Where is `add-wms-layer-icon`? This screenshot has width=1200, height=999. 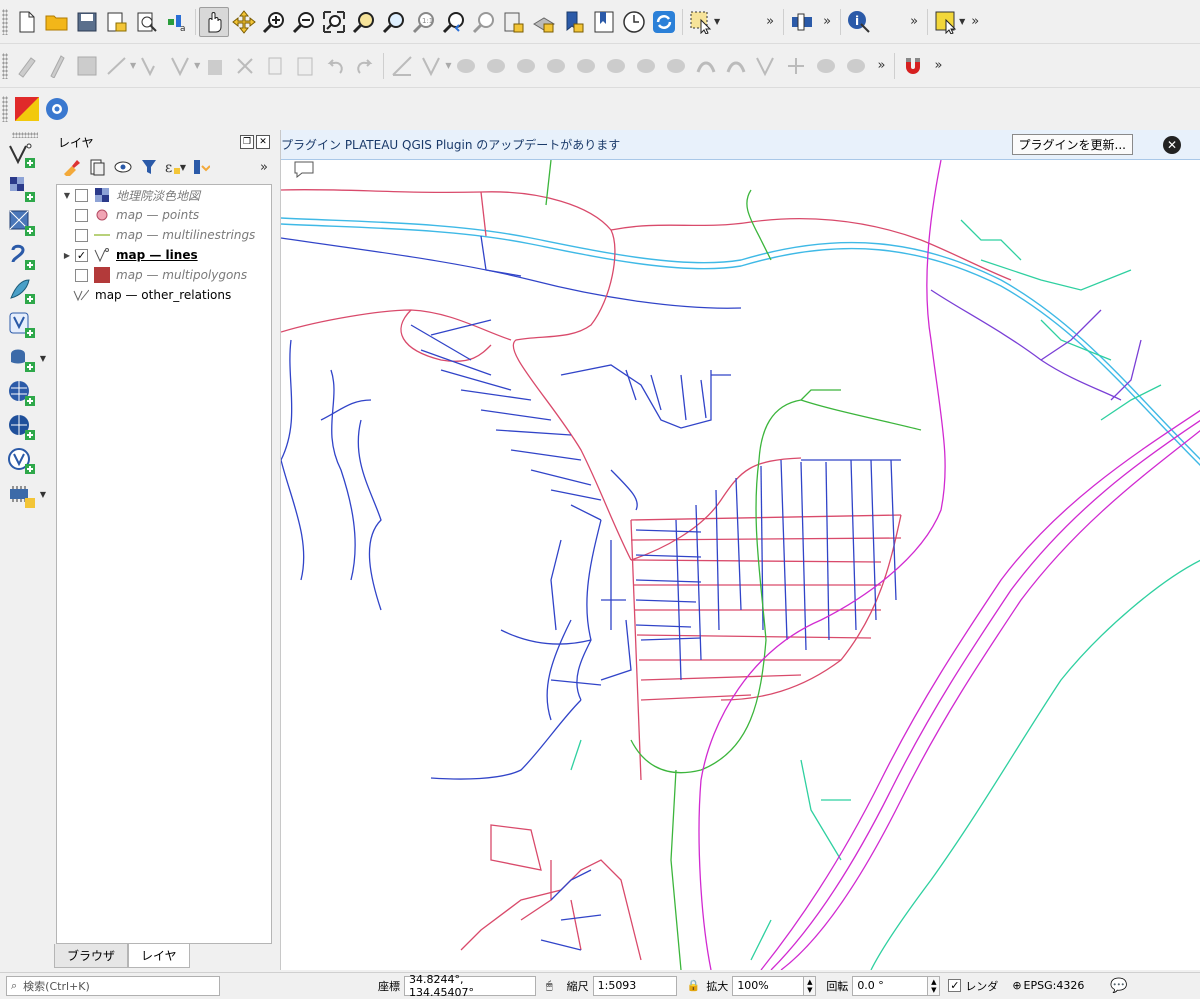
add-wms-layer-icon is located at coordinates (22, 393).